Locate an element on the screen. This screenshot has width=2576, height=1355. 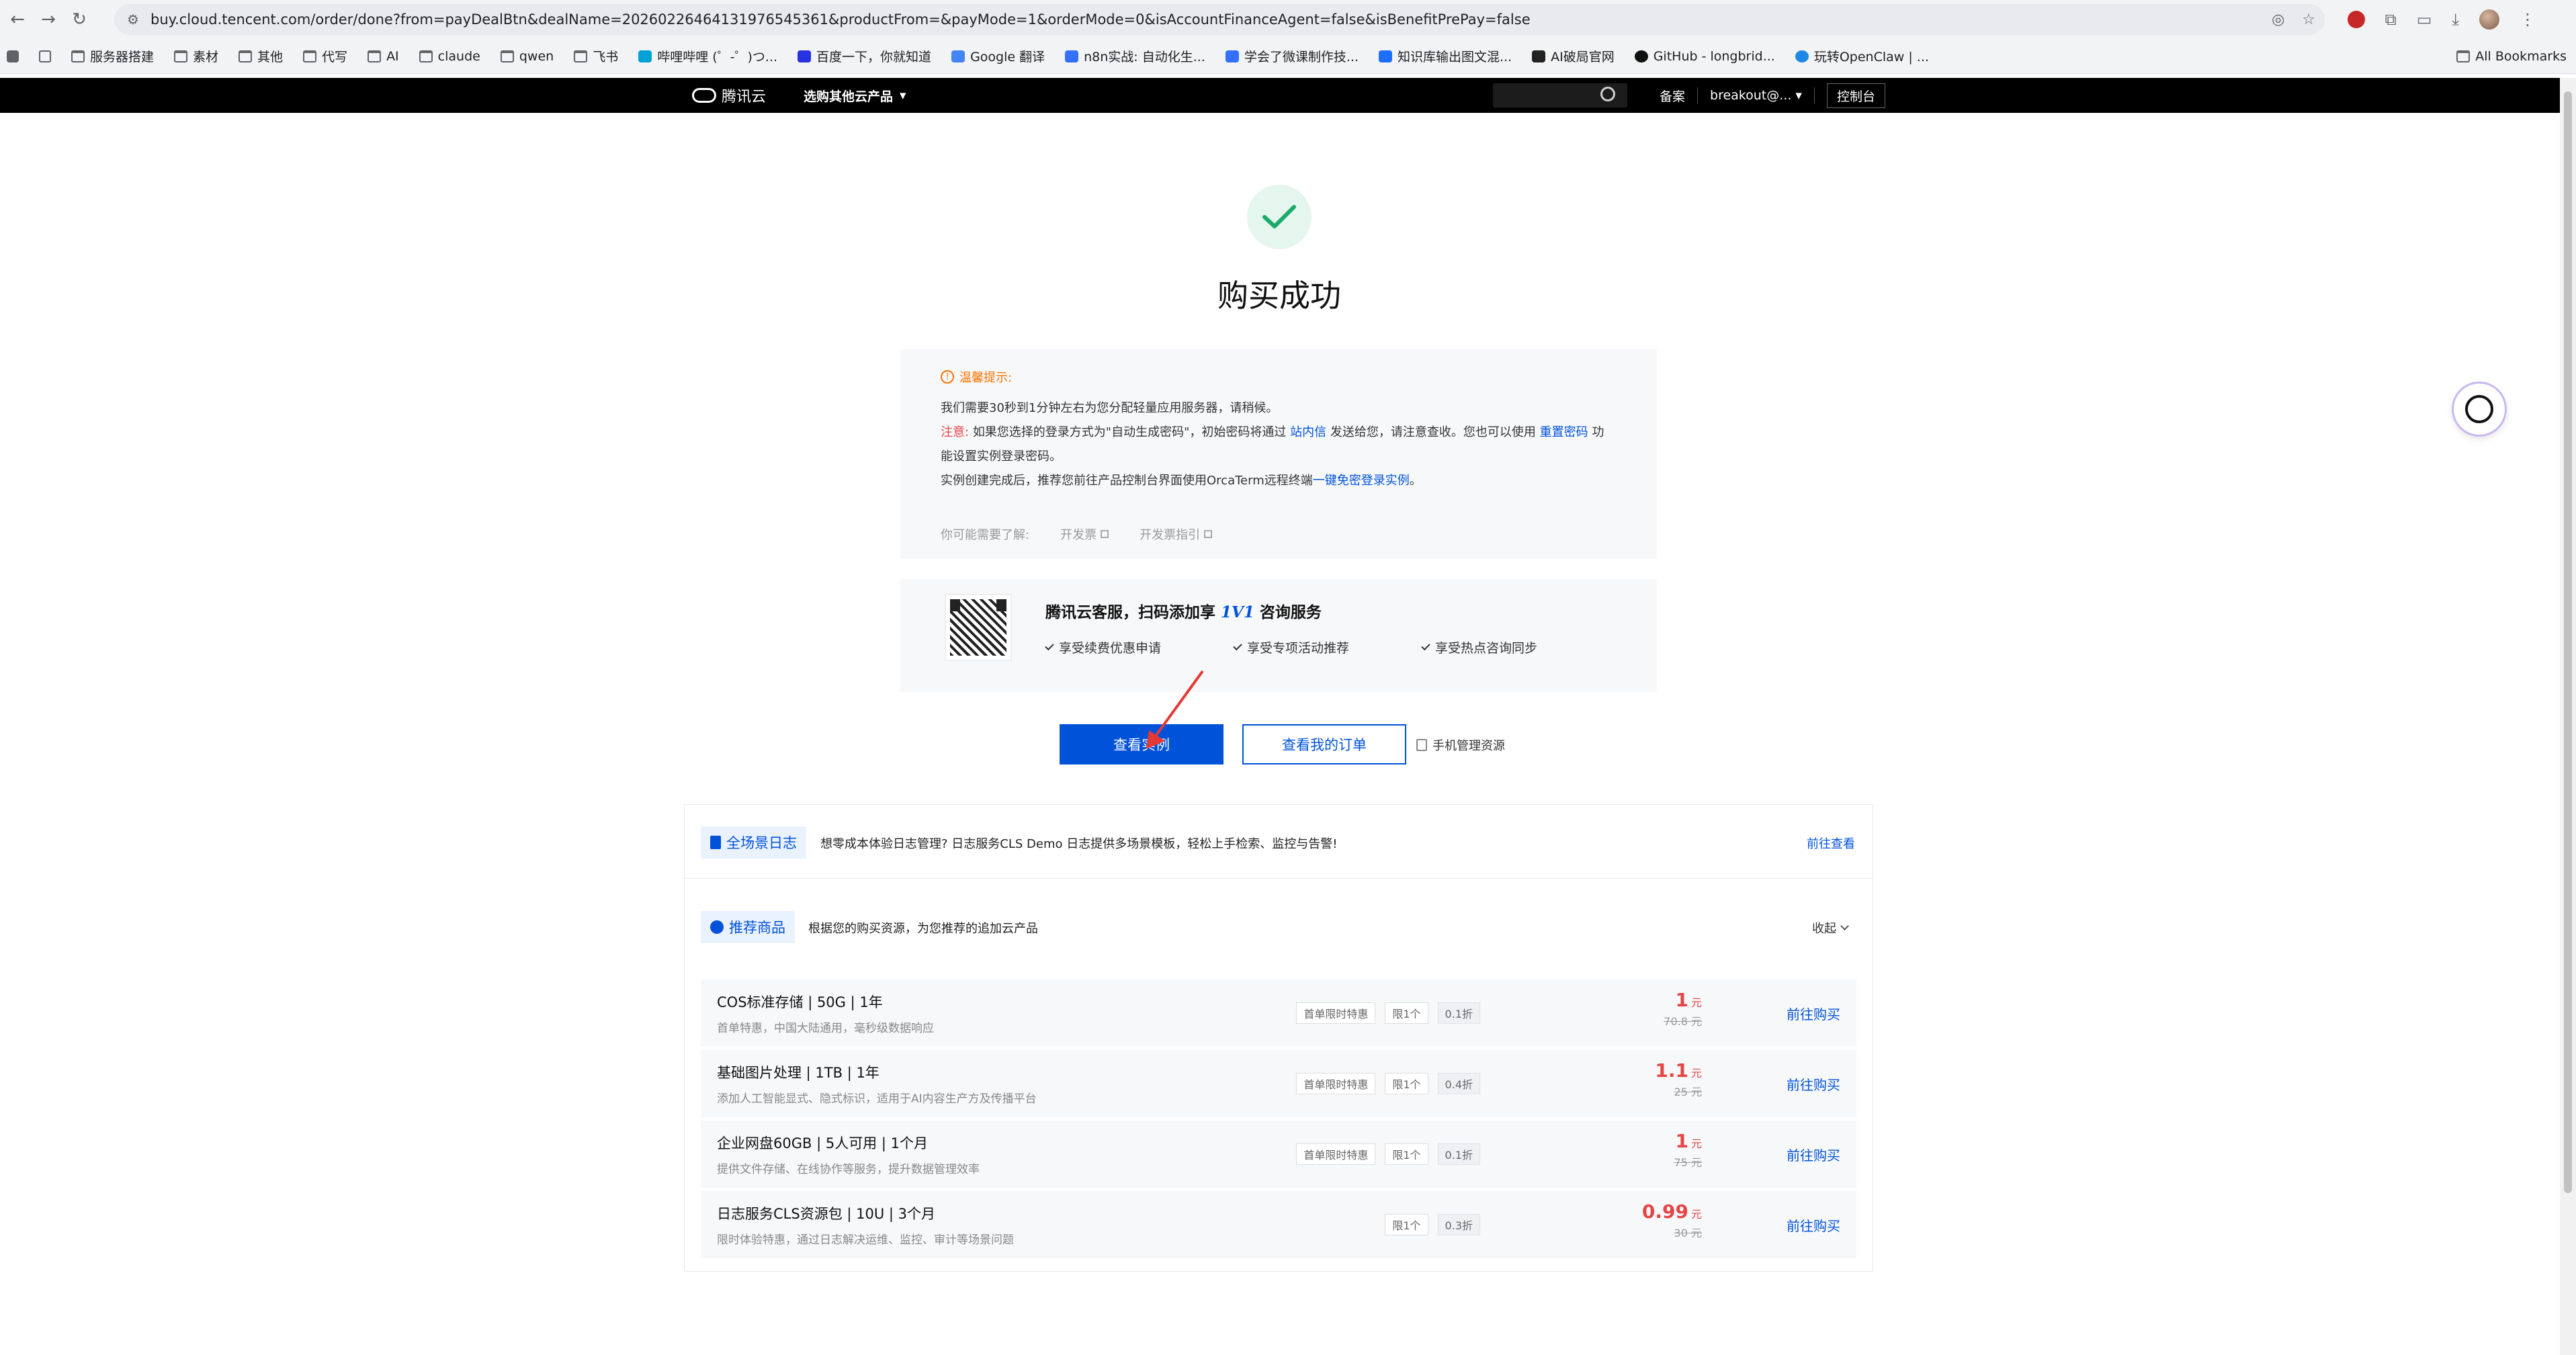
caret-down-icon: ▾ is located at coordinates (903, 95).